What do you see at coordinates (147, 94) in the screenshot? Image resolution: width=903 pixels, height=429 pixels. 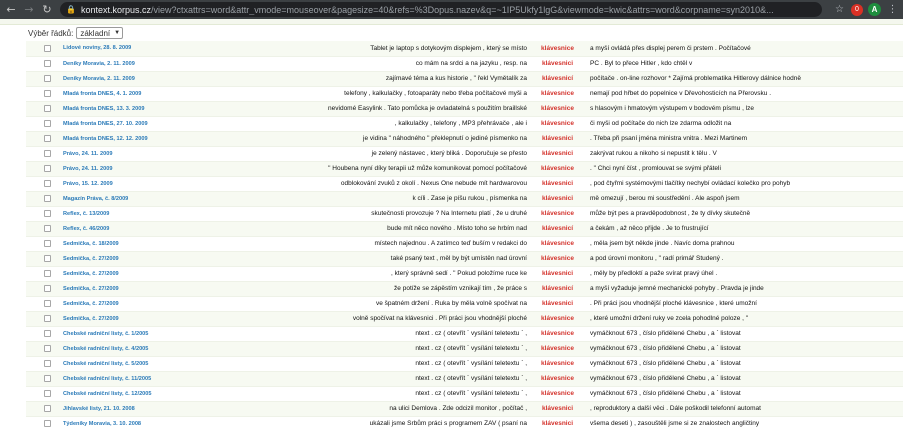 I see `source-link: Mladá fronta DNES, 4. 1. 2009` at bounding box center [147, 94].